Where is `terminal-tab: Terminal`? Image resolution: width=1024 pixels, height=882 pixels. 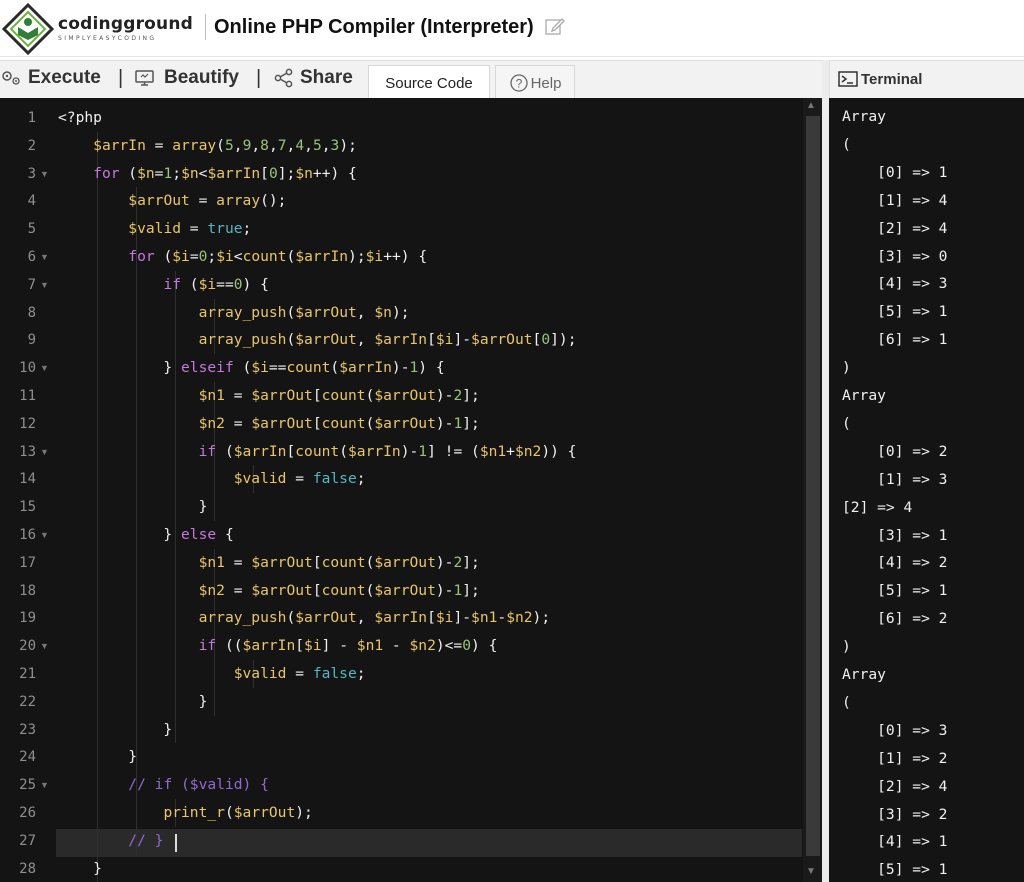 terminal-tab: Terminal is located at coordinates (880, 79).